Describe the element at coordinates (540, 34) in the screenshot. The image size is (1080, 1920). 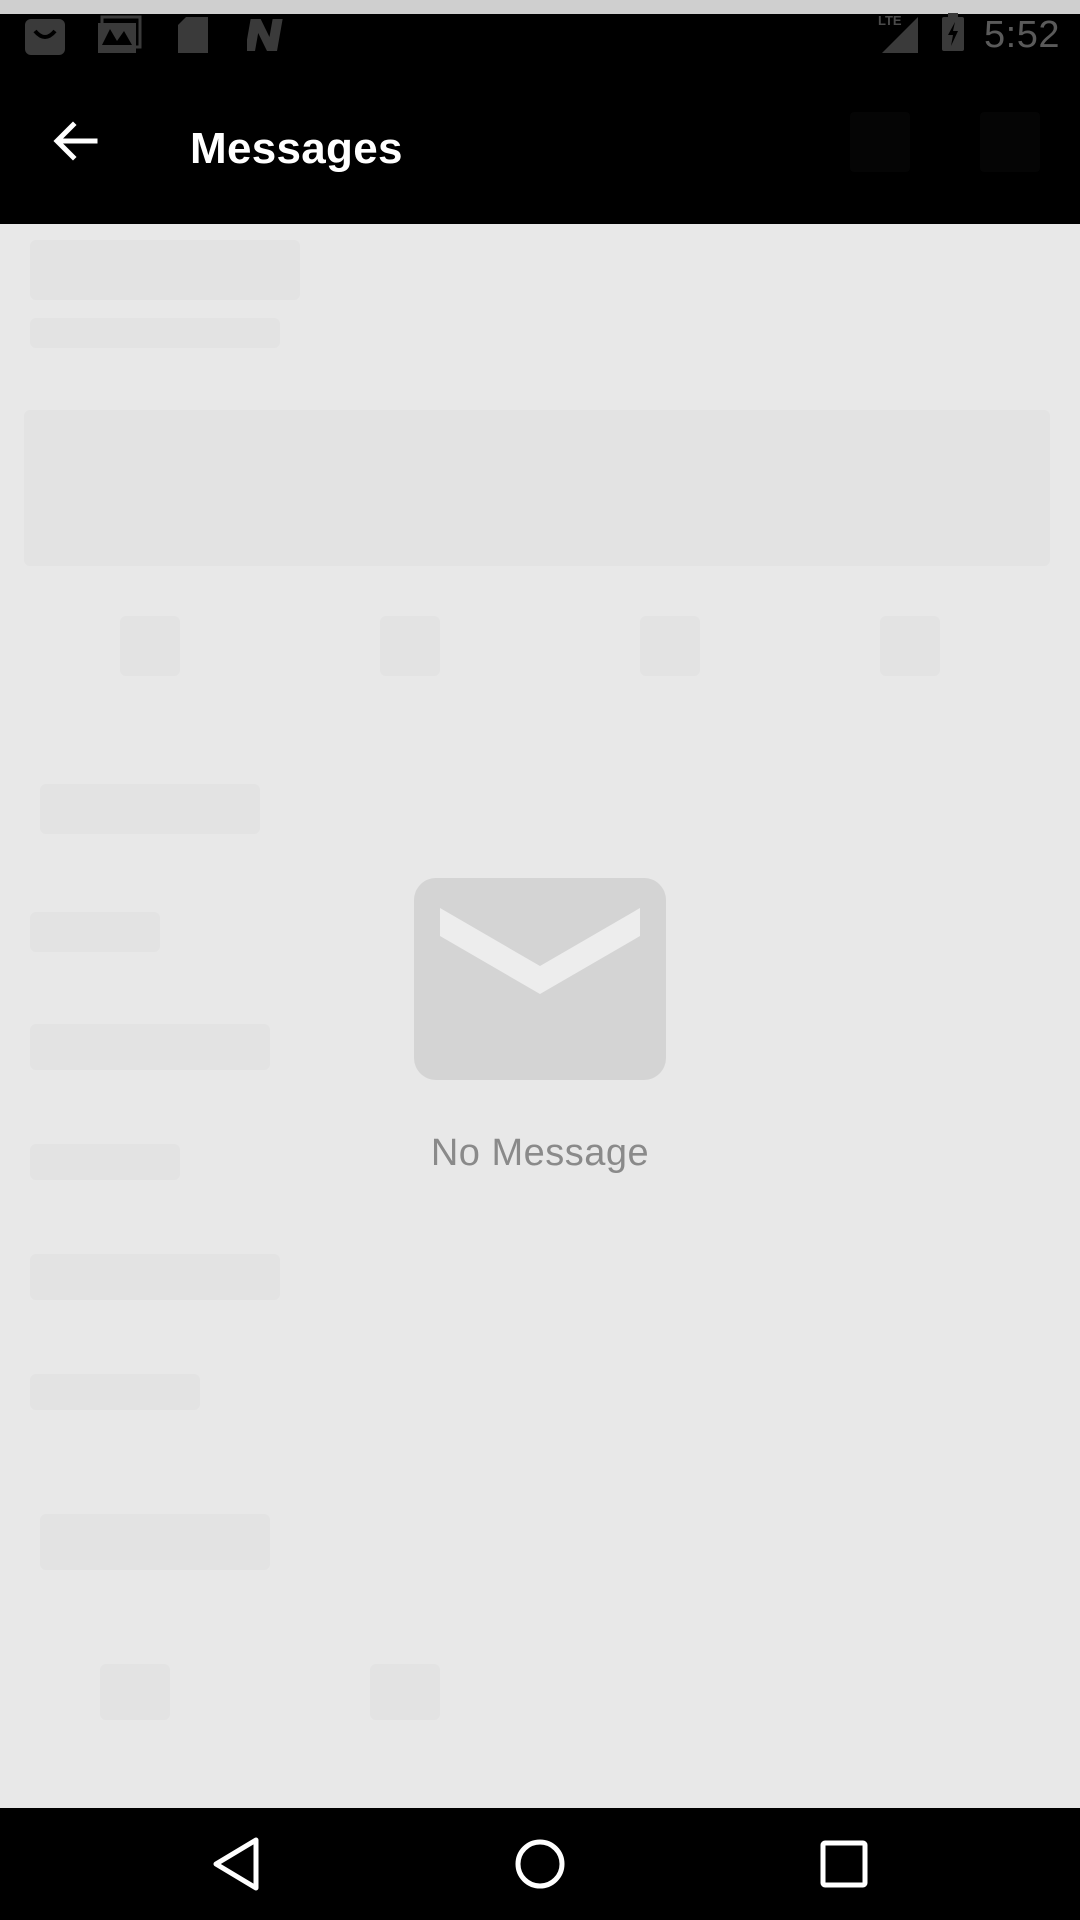
I see `status-bar: LTE 5:52` at that location.